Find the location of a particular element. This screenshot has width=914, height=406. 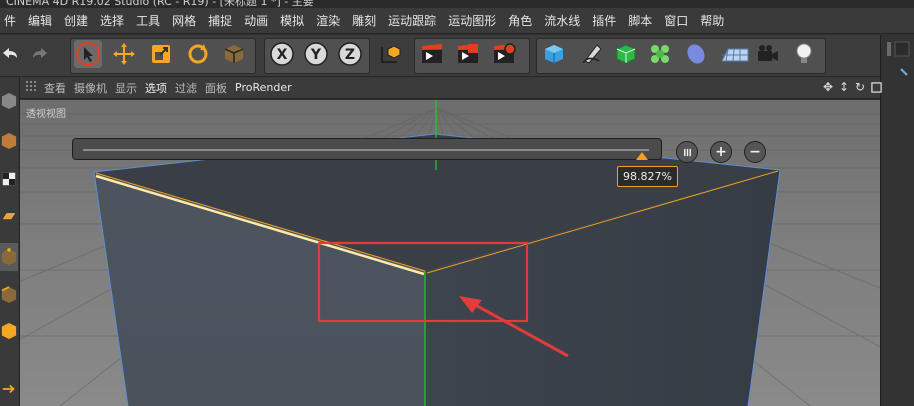

viewport-menu-bar: 查看 摄像机 显示 选项 过滤 面板 ProRender is located at coordinates (450, 88).